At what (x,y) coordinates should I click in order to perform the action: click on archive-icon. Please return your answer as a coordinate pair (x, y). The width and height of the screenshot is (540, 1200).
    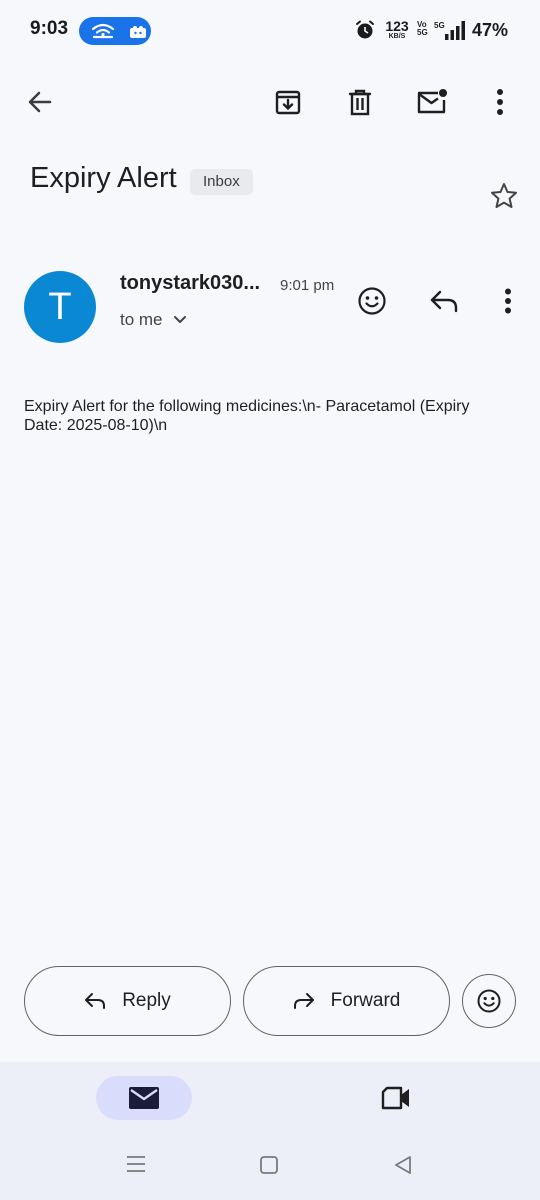
    Looking at the image, I should click on (288, 102).